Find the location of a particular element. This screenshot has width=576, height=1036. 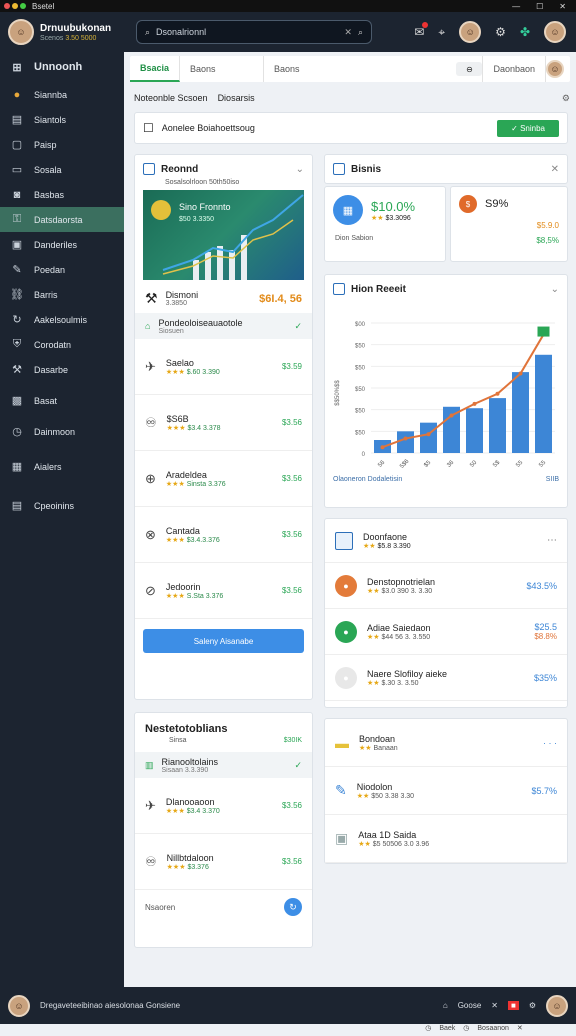

prev-icon: ◷ is located at coordinates (428, 1028).